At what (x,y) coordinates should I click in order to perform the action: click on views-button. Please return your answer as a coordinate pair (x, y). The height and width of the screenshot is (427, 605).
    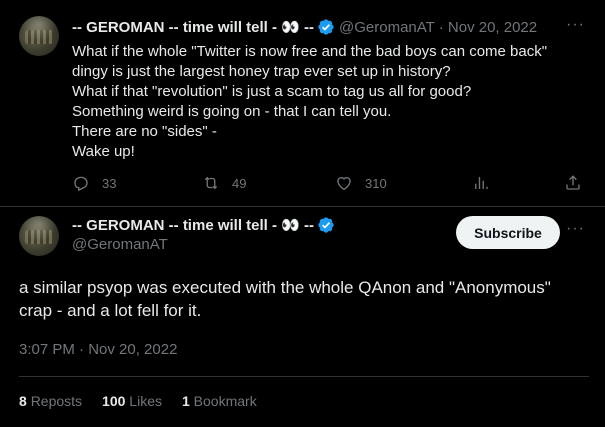
    Looking at the image, I should click on (481, 183).